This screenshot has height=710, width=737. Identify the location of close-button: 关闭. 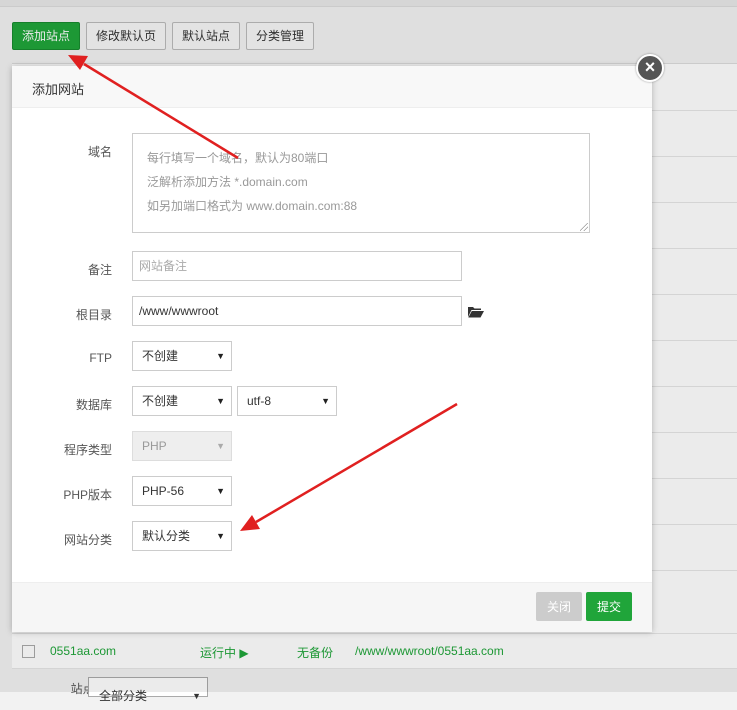
(559, 606).